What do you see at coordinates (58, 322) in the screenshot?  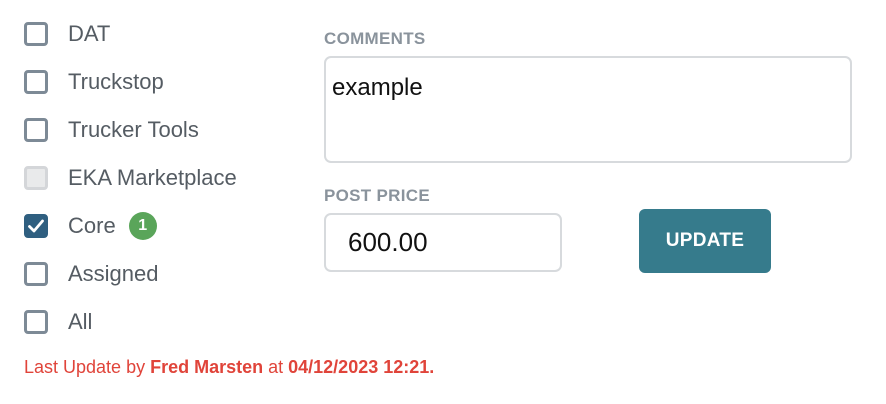 I see `board-option-all: All` at bounding box center [58, 322].